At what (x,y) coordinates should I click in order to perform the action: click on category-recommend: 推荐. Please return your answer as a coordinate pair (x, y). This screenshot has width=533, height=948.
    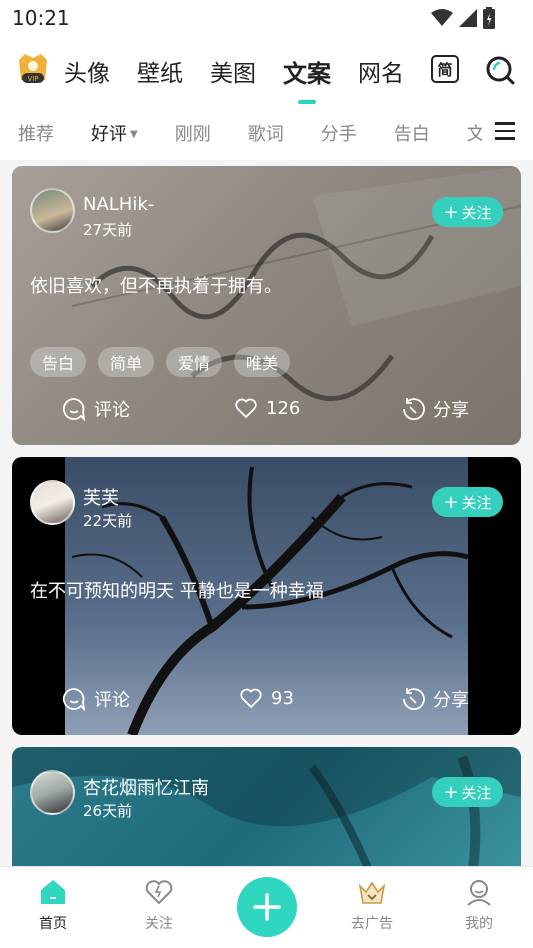
    Looking at the image, I should click on (36, 133).